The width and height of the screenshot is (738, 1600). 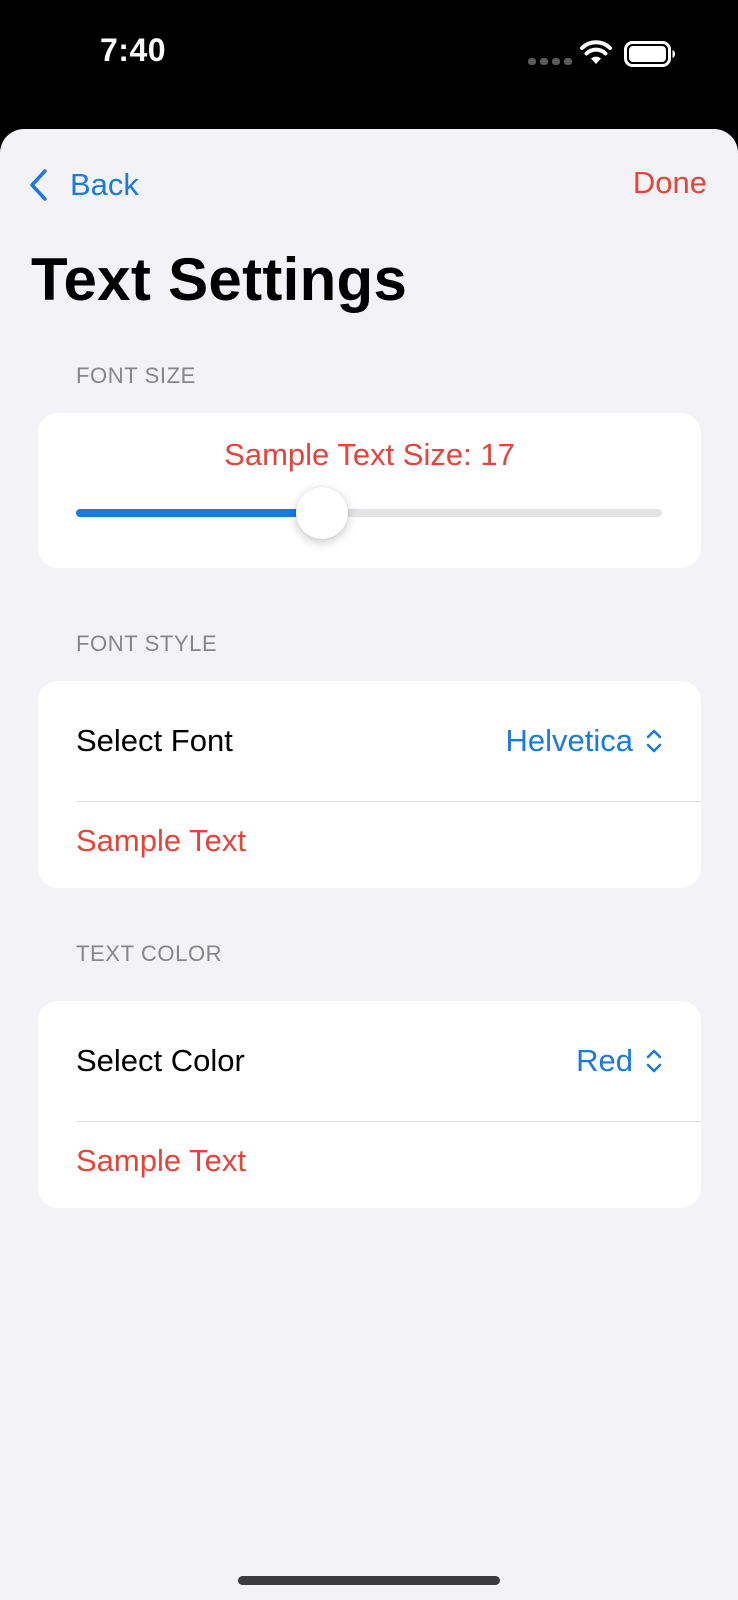 I want to click on font-style-card: Select Font Helvetica Sample Text, so click(x=369, y=784).